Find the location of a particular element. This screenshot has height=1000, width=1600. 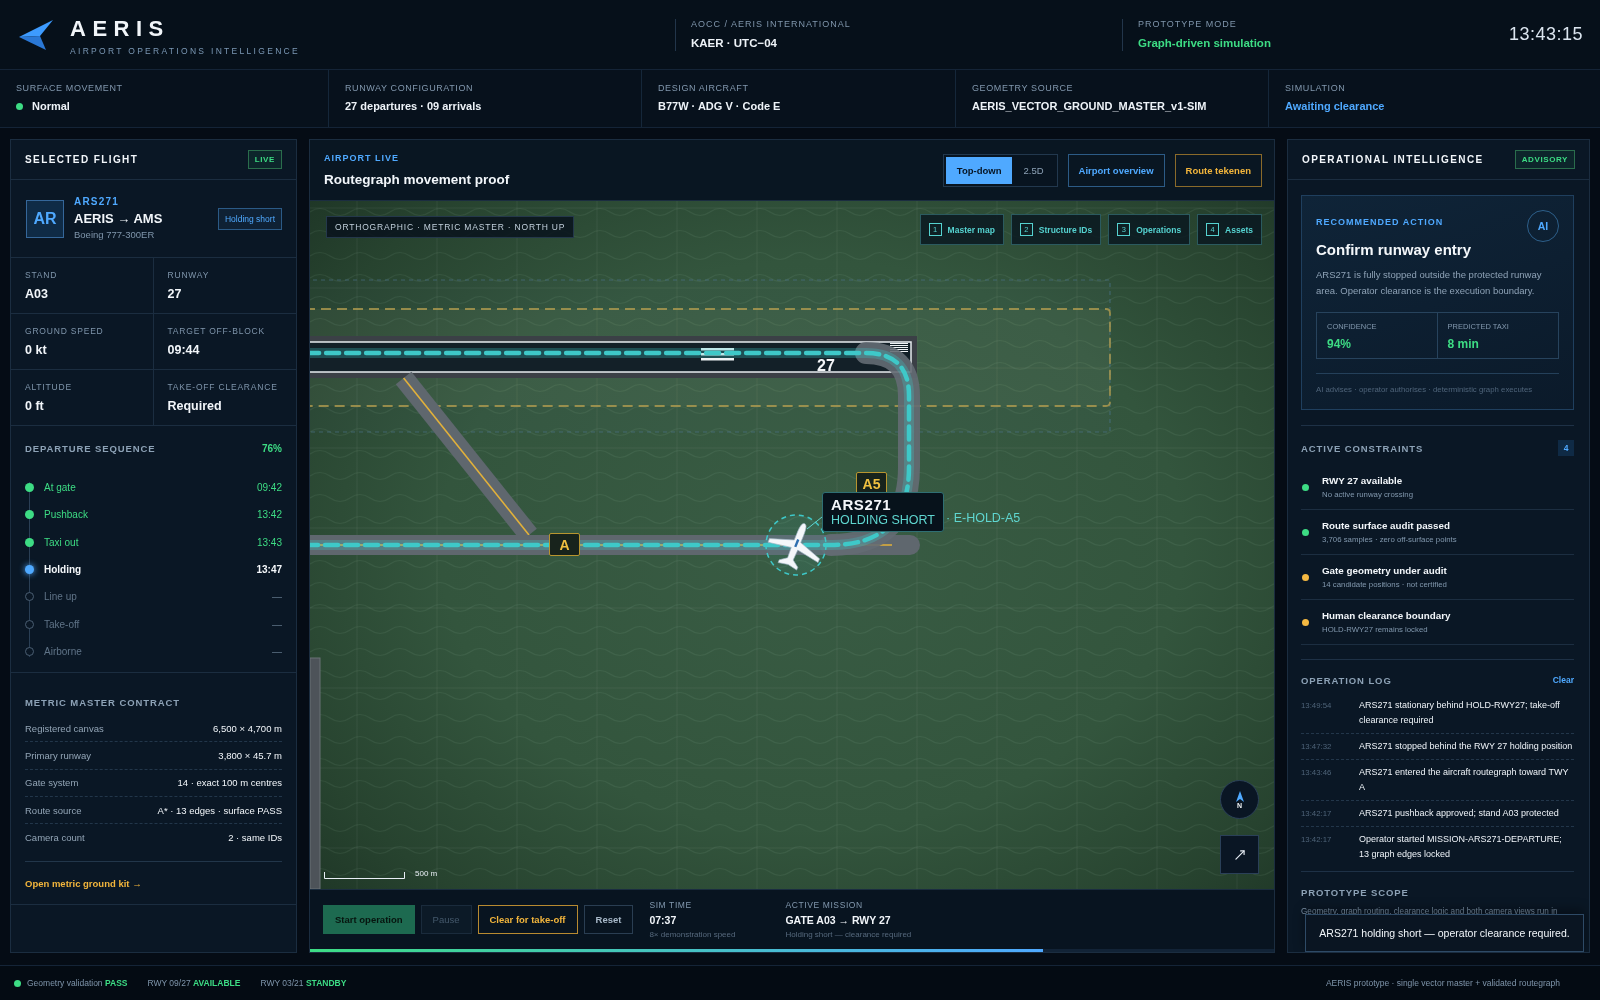

recommendation-title: Confirm runway entry is located at coordinates (1394, 250).